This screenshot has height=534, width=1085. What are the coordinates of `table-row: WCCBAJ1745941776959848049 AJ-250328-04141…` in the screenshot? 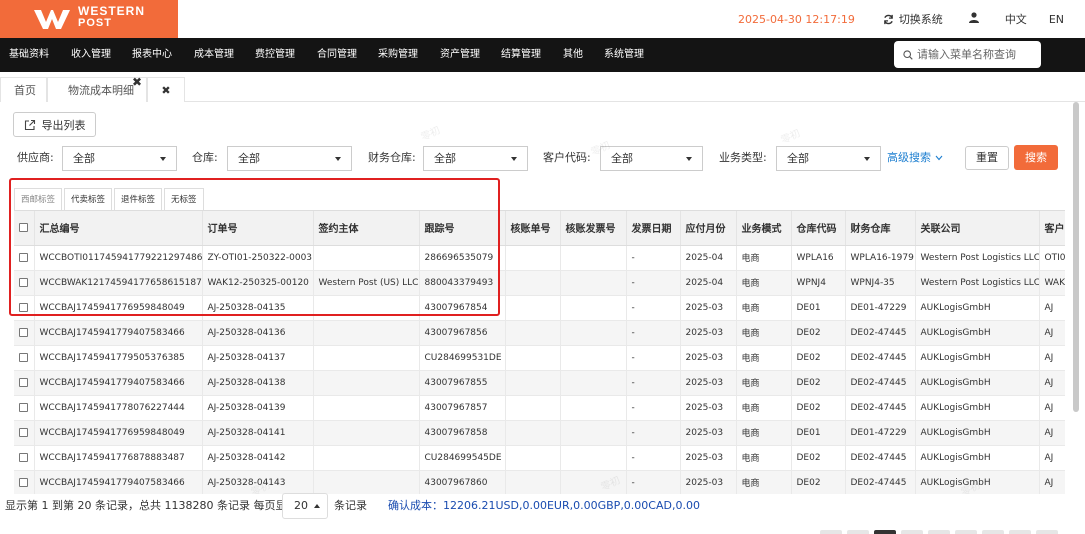 It's located at (539, 433).